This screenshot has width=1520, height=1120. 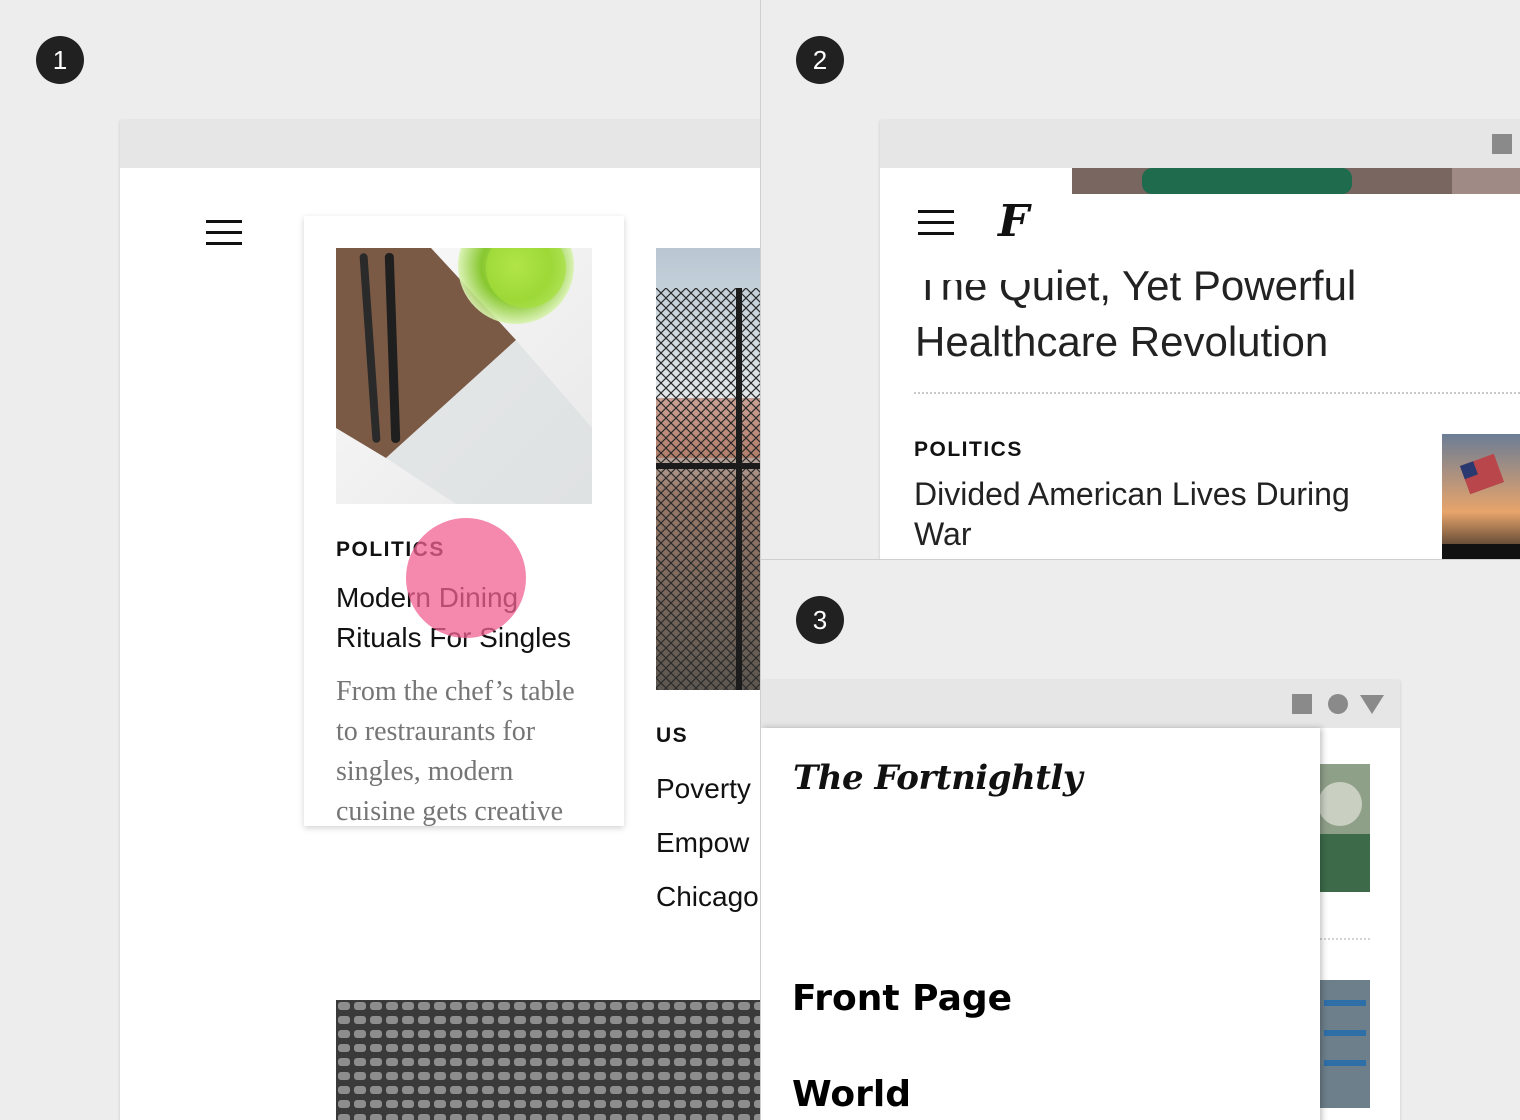 What do you see at coordinates (938, 778) in the screenshot?
I see `masthead-logo: The Fortnightly` at bounding box center [938, 778].